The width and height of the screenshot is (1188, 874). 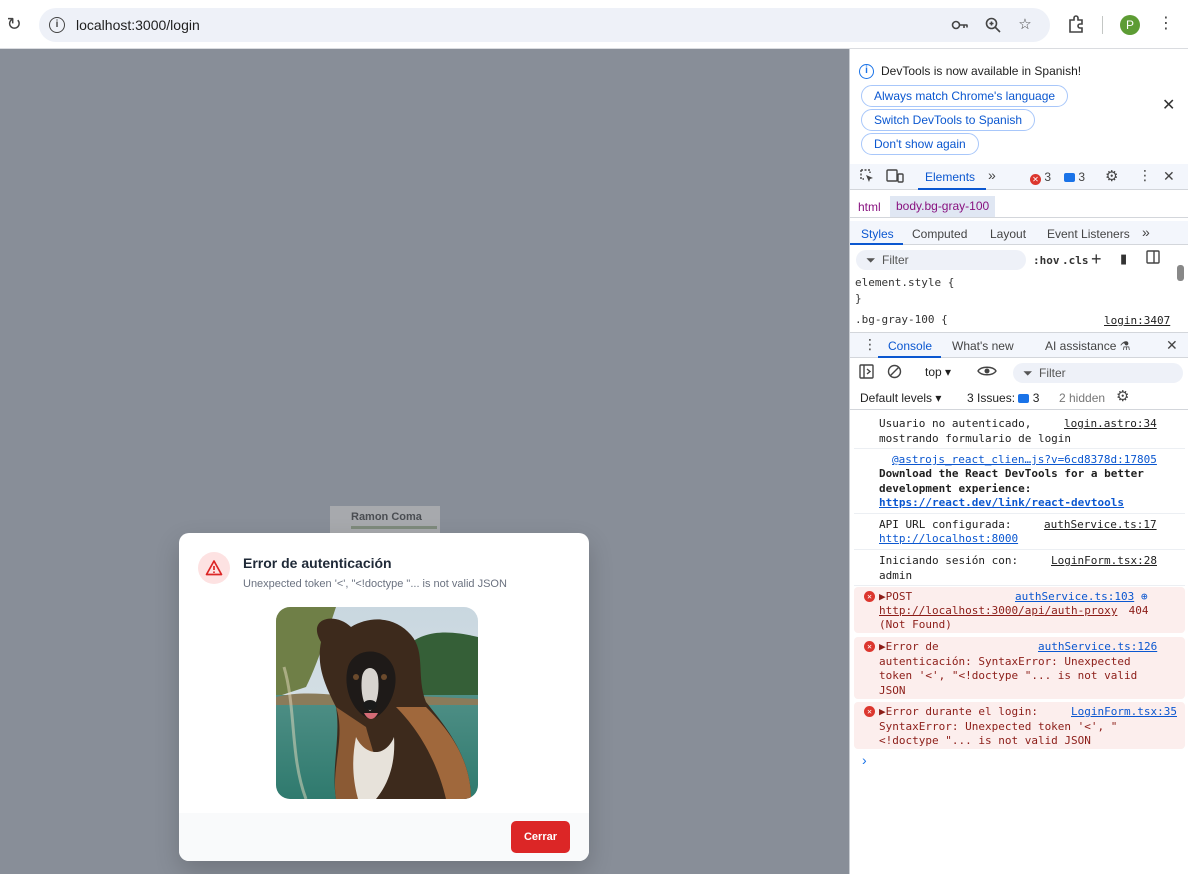 I want to click on sidebar-toggle-icon, so click(x=1153, y=258).